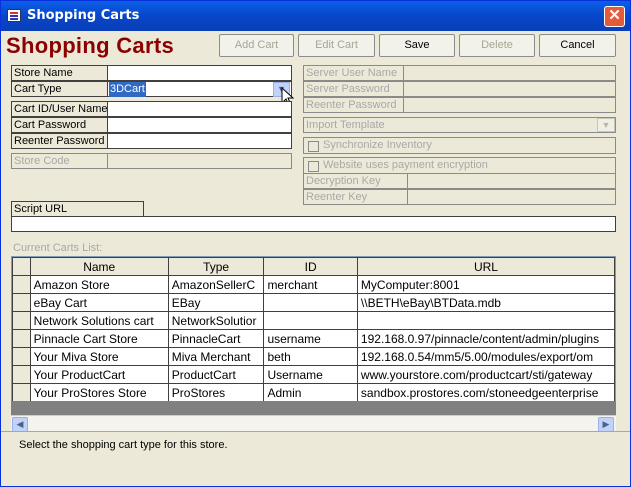 Image resolution: width=631 pixels, height=487 pixels. Describe the element at coordinates (459, 125) in the screenshot. I see `import-template-select: Import Template` at that location.